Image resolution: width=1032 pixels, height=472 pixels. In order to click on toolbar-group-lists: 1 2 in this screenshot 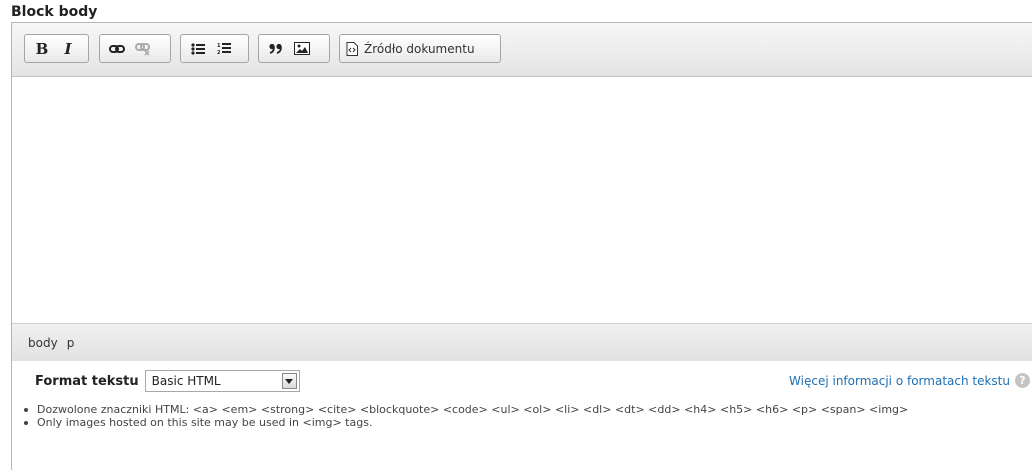, I will do `click(214, 48)`.